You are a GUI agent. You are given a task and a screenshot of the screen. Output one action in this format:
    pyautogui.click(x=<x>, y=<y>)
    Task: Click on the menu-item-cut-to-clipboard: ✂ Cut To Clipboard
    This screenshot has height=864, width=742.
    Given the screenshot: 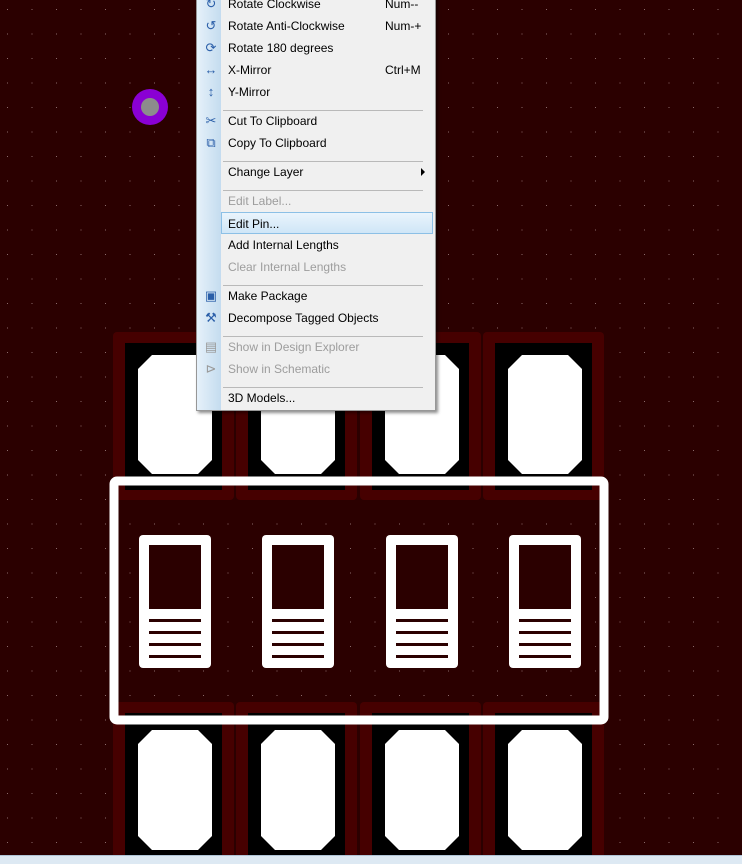 What is the action you would take?
    pyautogui.click(x=316, y=121)
    